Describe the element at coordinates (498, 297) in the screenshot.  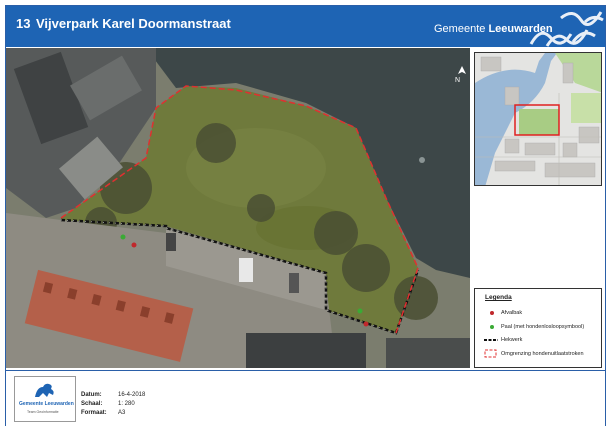
I see `legend-title: Legenda` at that location.